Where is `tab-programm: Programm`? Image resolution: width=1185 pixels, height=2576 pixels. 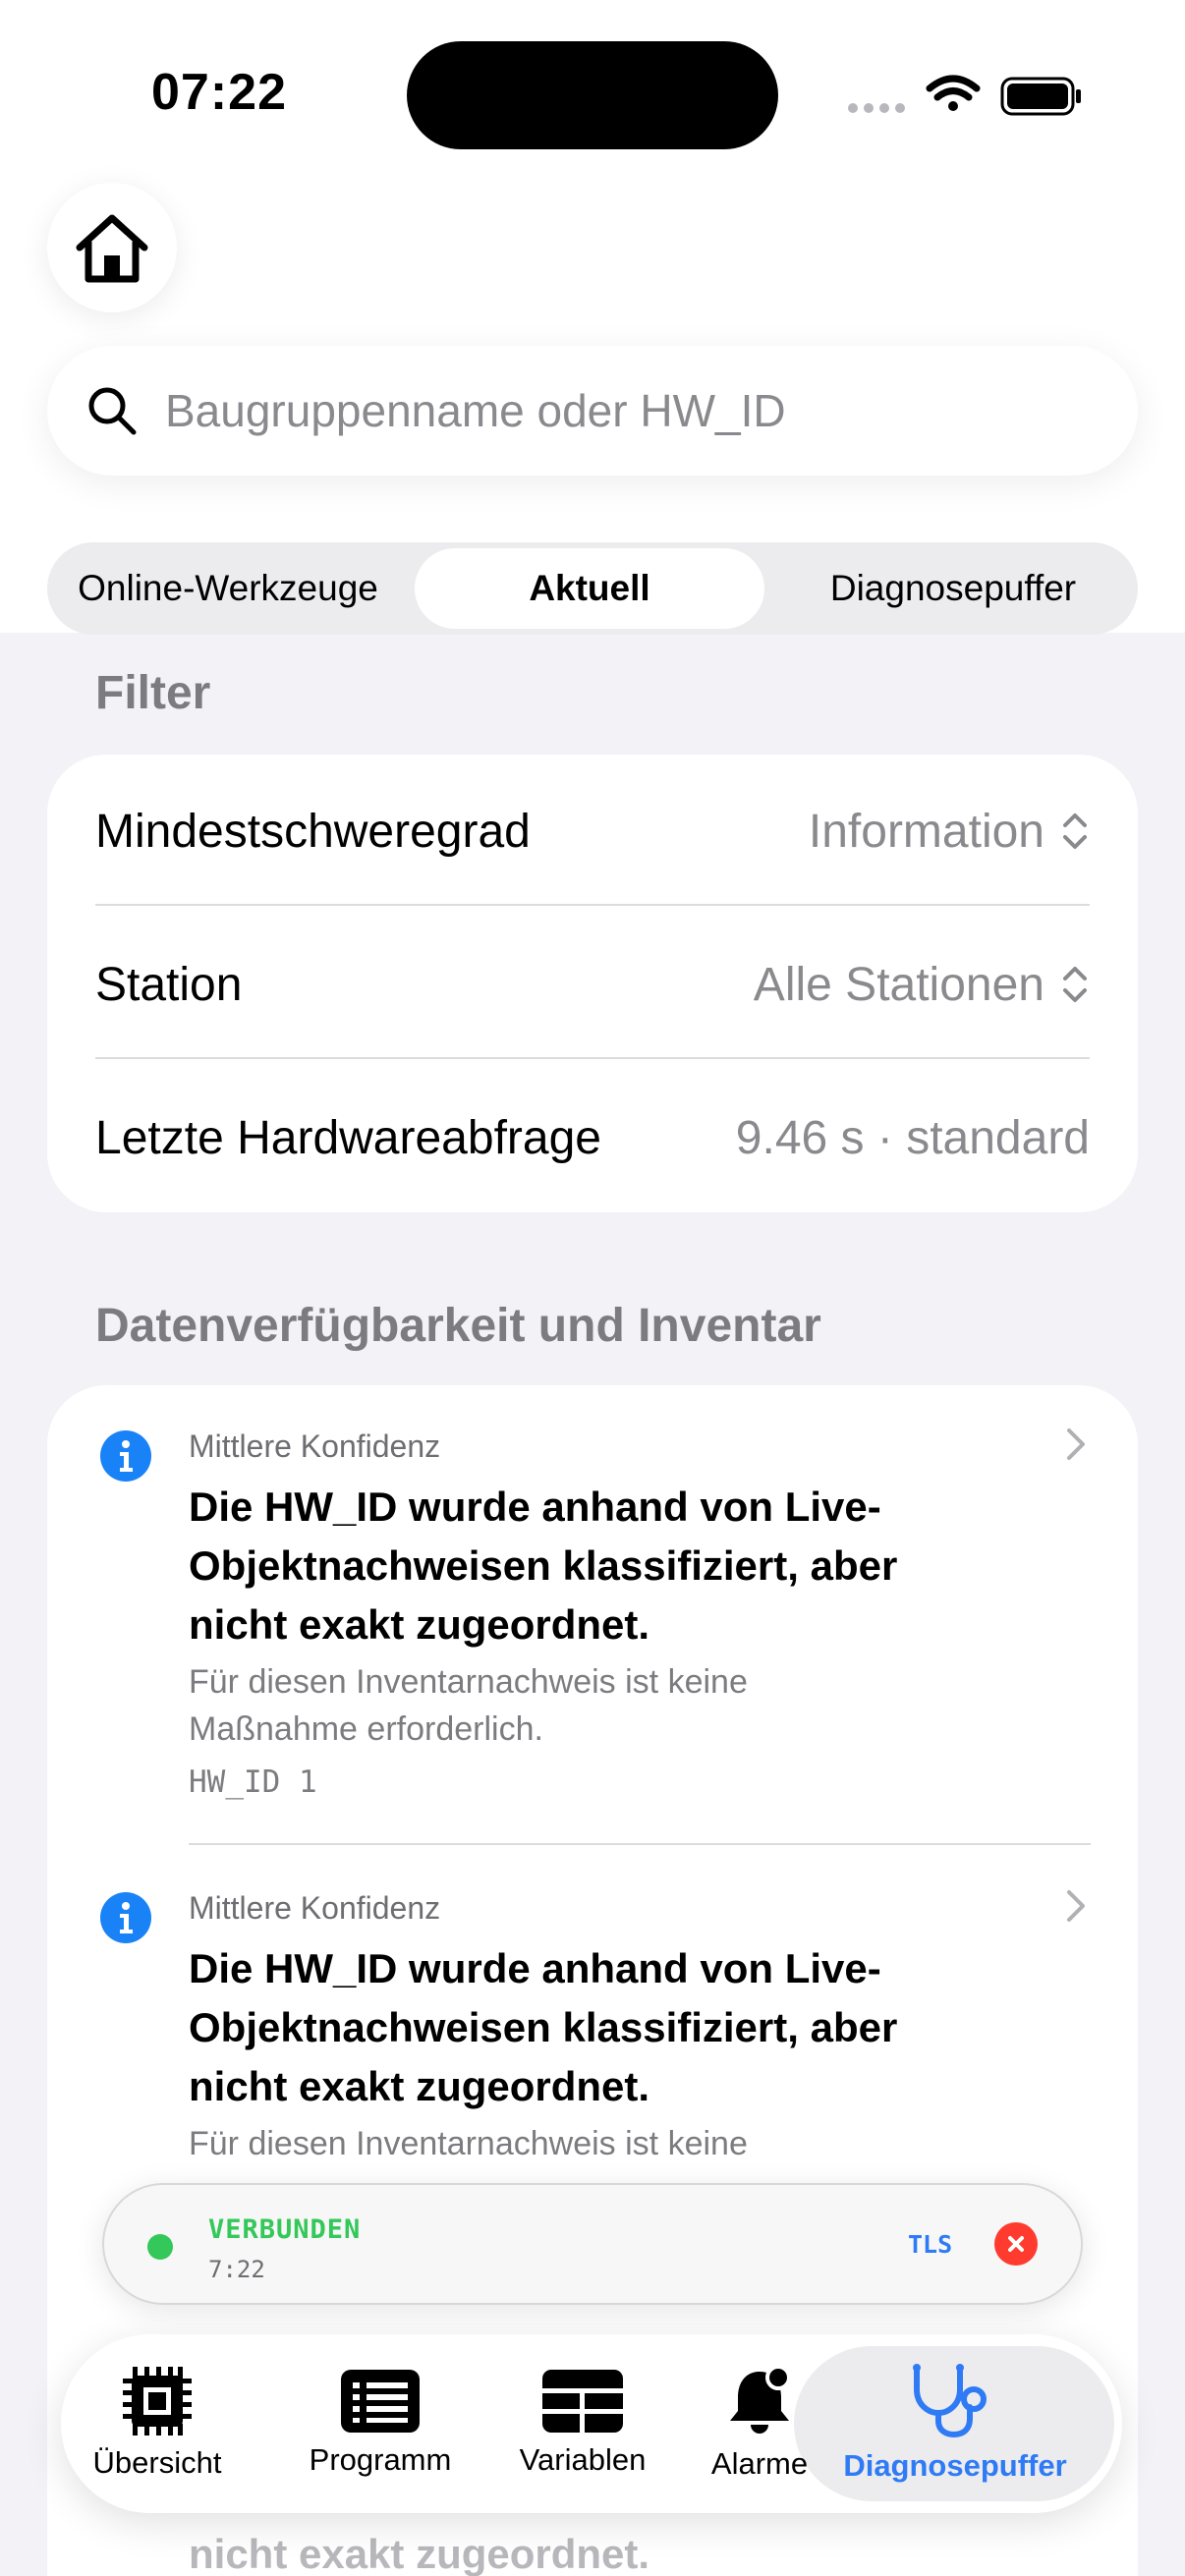 tab-programm: Programm is located at coordinates (381, 2423).